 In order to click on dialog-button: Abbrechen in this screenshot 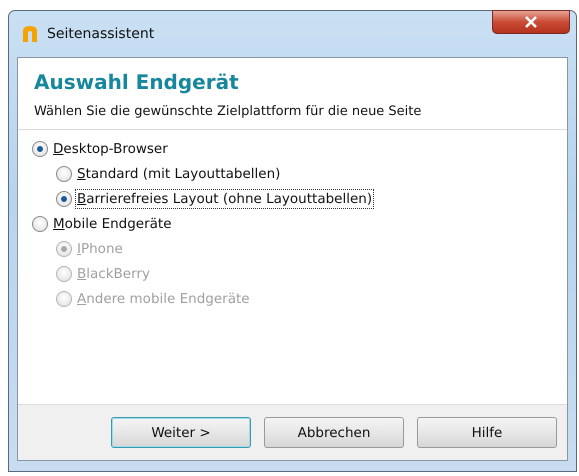, I will do `click(334, 432)`.